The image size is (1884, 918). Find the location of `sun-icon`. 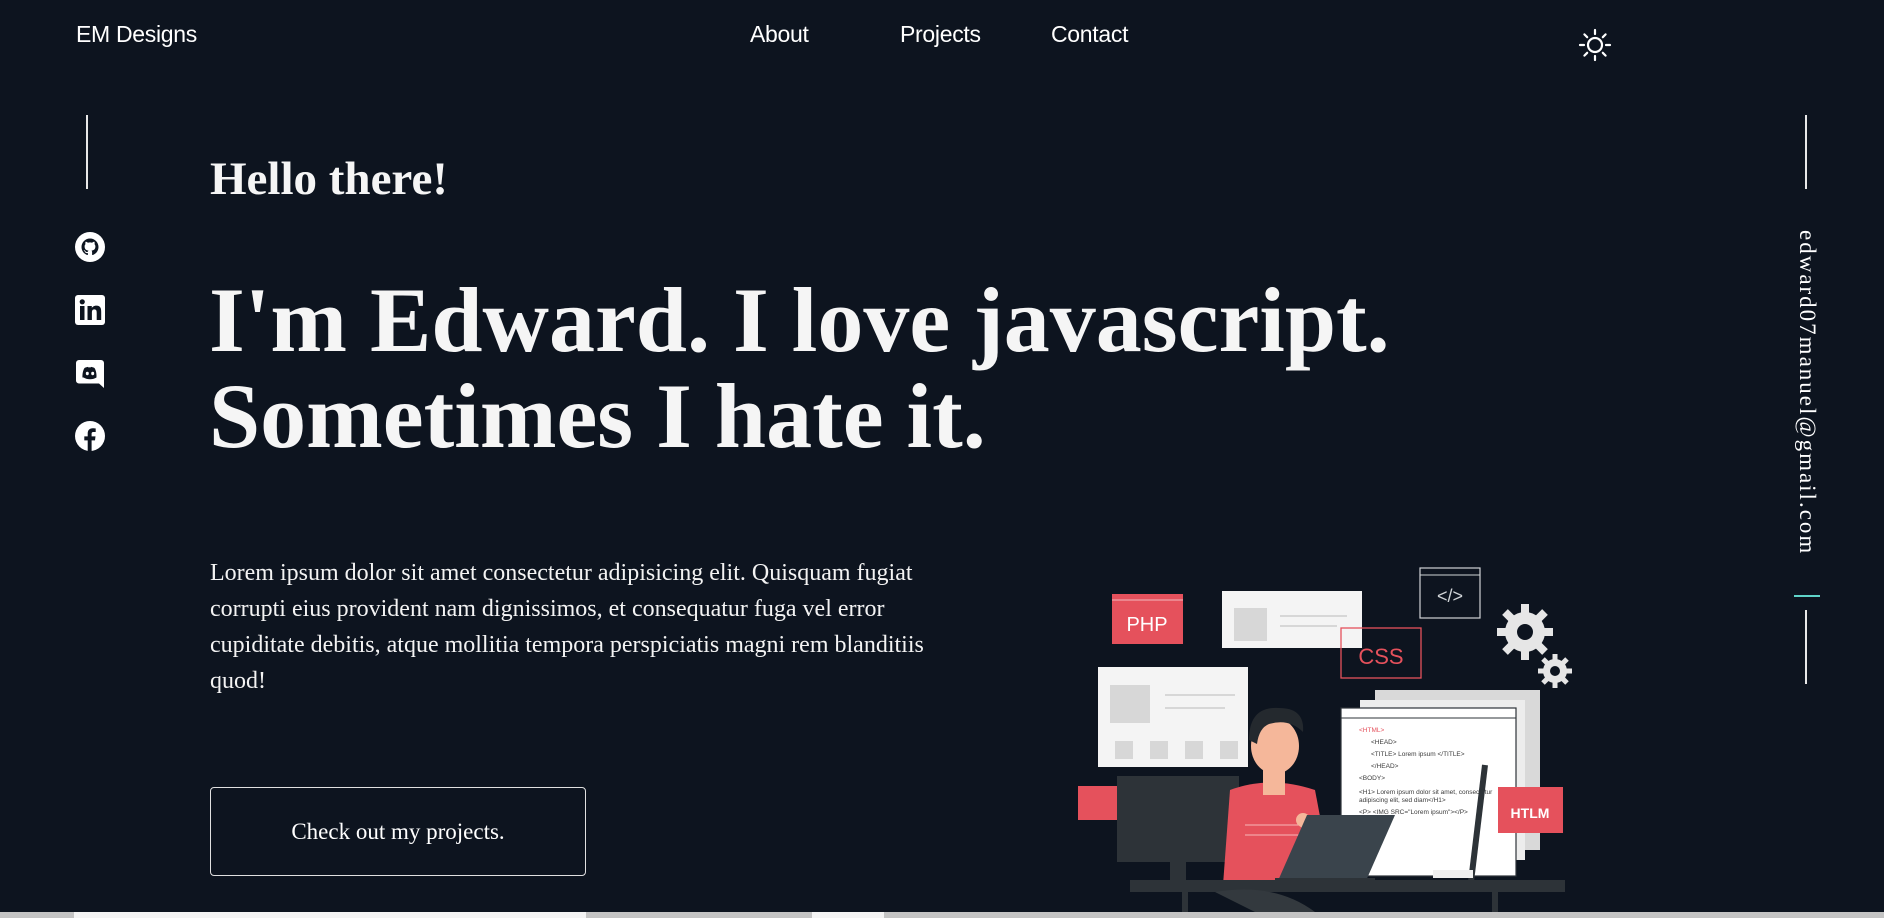

sun-icon is located at coordinates (1595, 45).